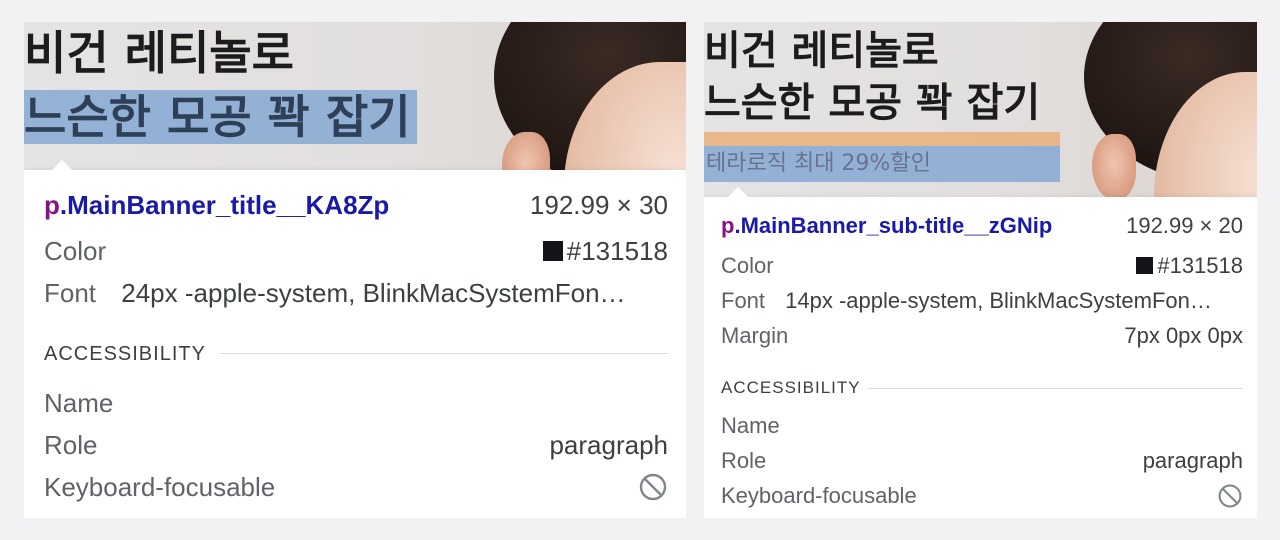 The width and height of the screenshot is (1280, 540). I want to click on model-ear, so click(1114, 167).